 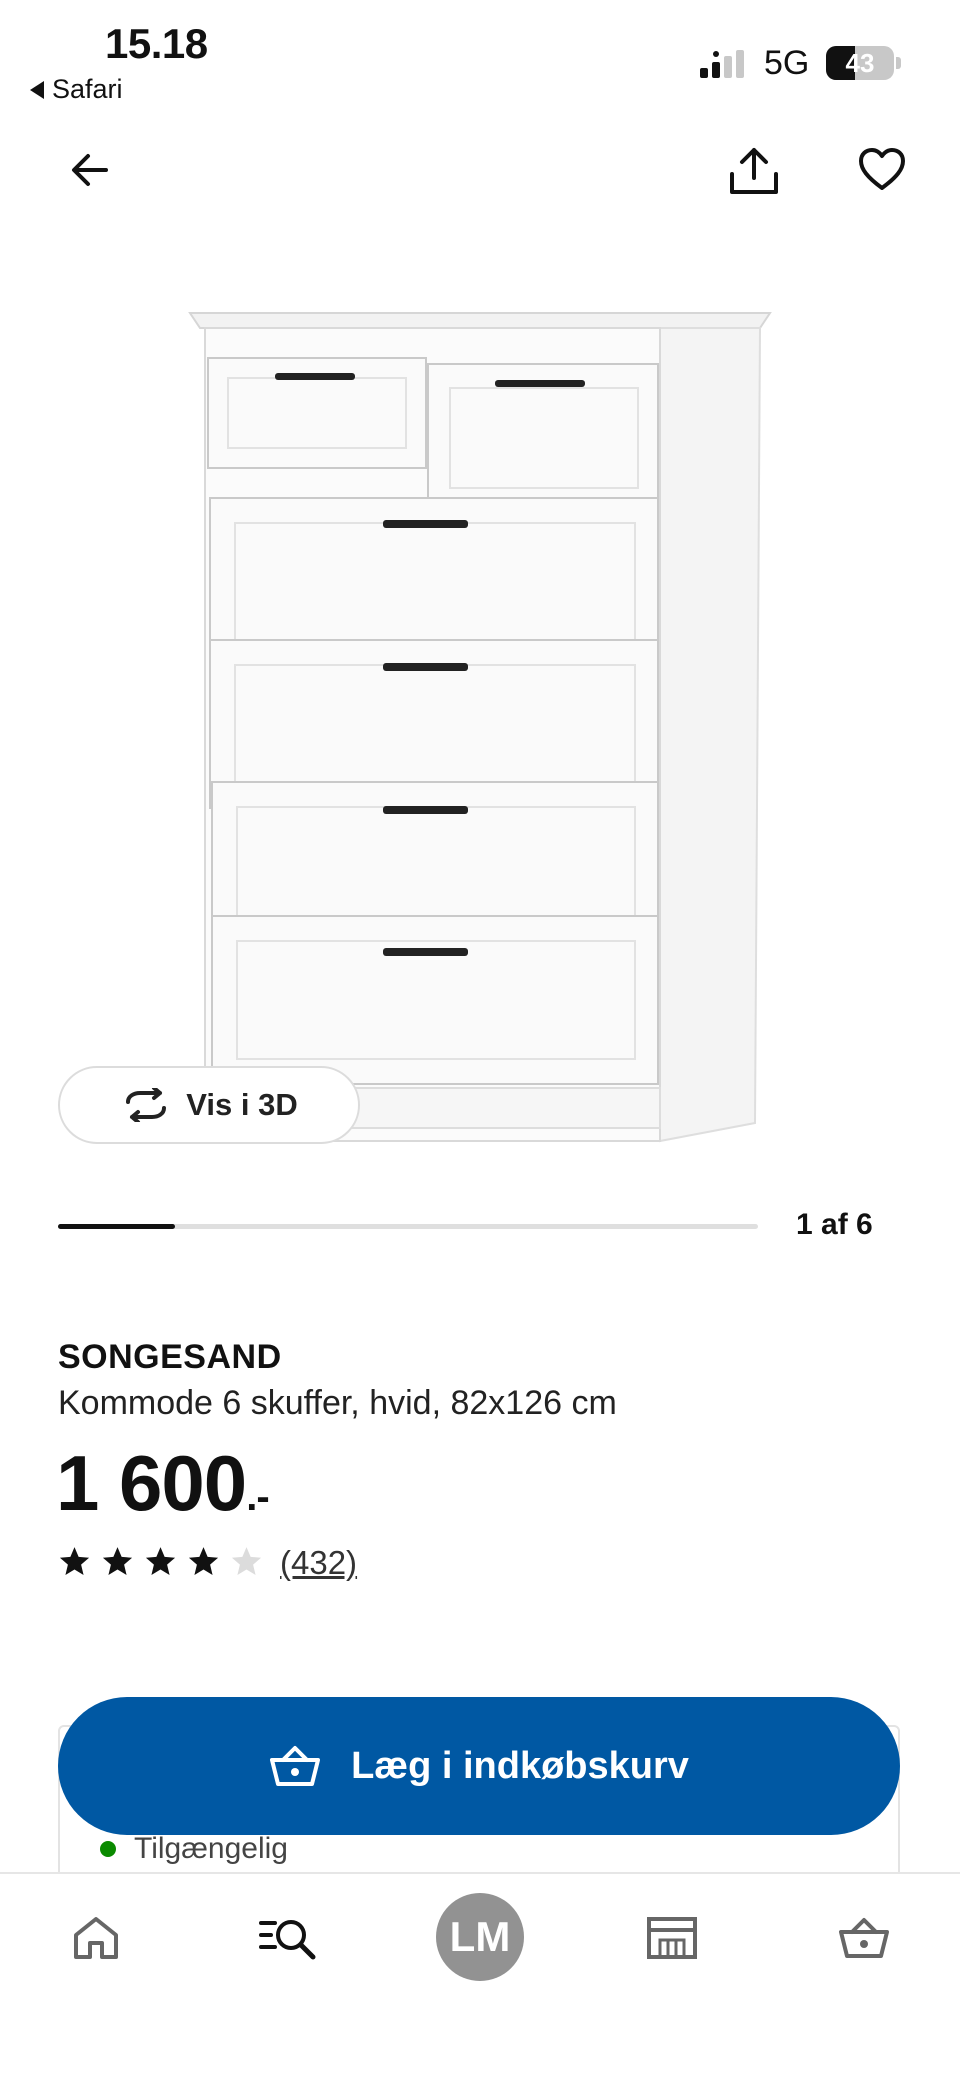 What do you see at coordinates (318, 1563) in the screenshot?
I see `review-count-link: (432)` at bounding box center [318, 1563].